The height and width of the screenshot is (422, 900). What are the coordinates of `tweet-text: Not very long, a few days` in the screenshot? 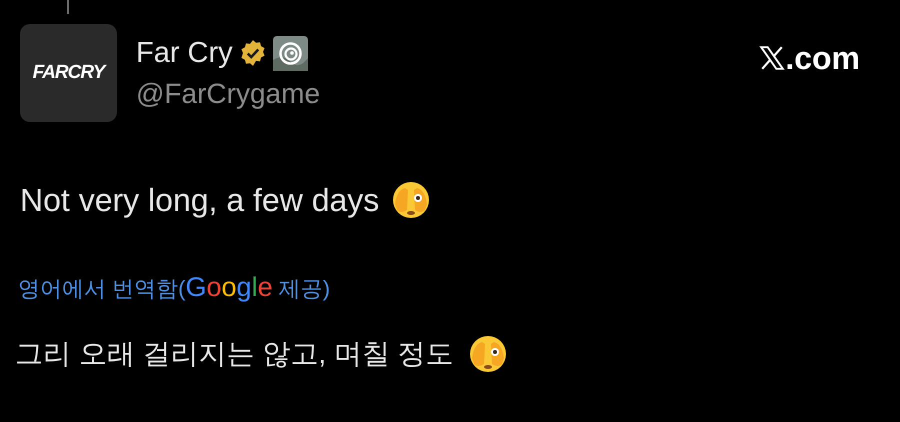 It's located at (200, 200).